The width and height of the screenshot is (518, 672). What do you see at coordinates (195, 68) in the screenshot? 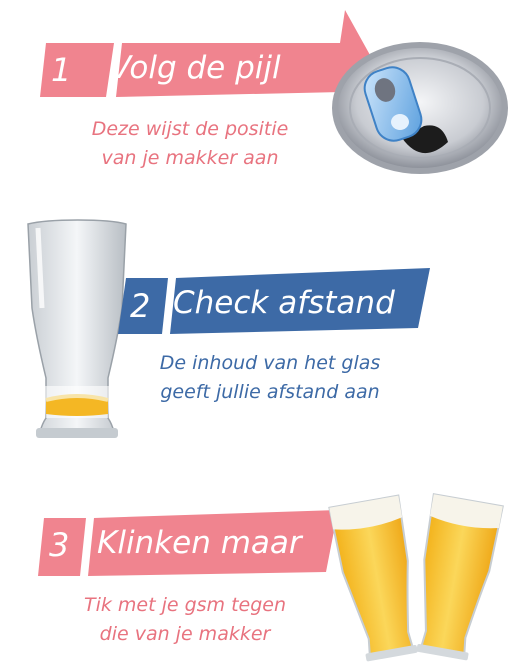
I see `step-1-title: Volg de pijl` at bounding box center [195, 68].